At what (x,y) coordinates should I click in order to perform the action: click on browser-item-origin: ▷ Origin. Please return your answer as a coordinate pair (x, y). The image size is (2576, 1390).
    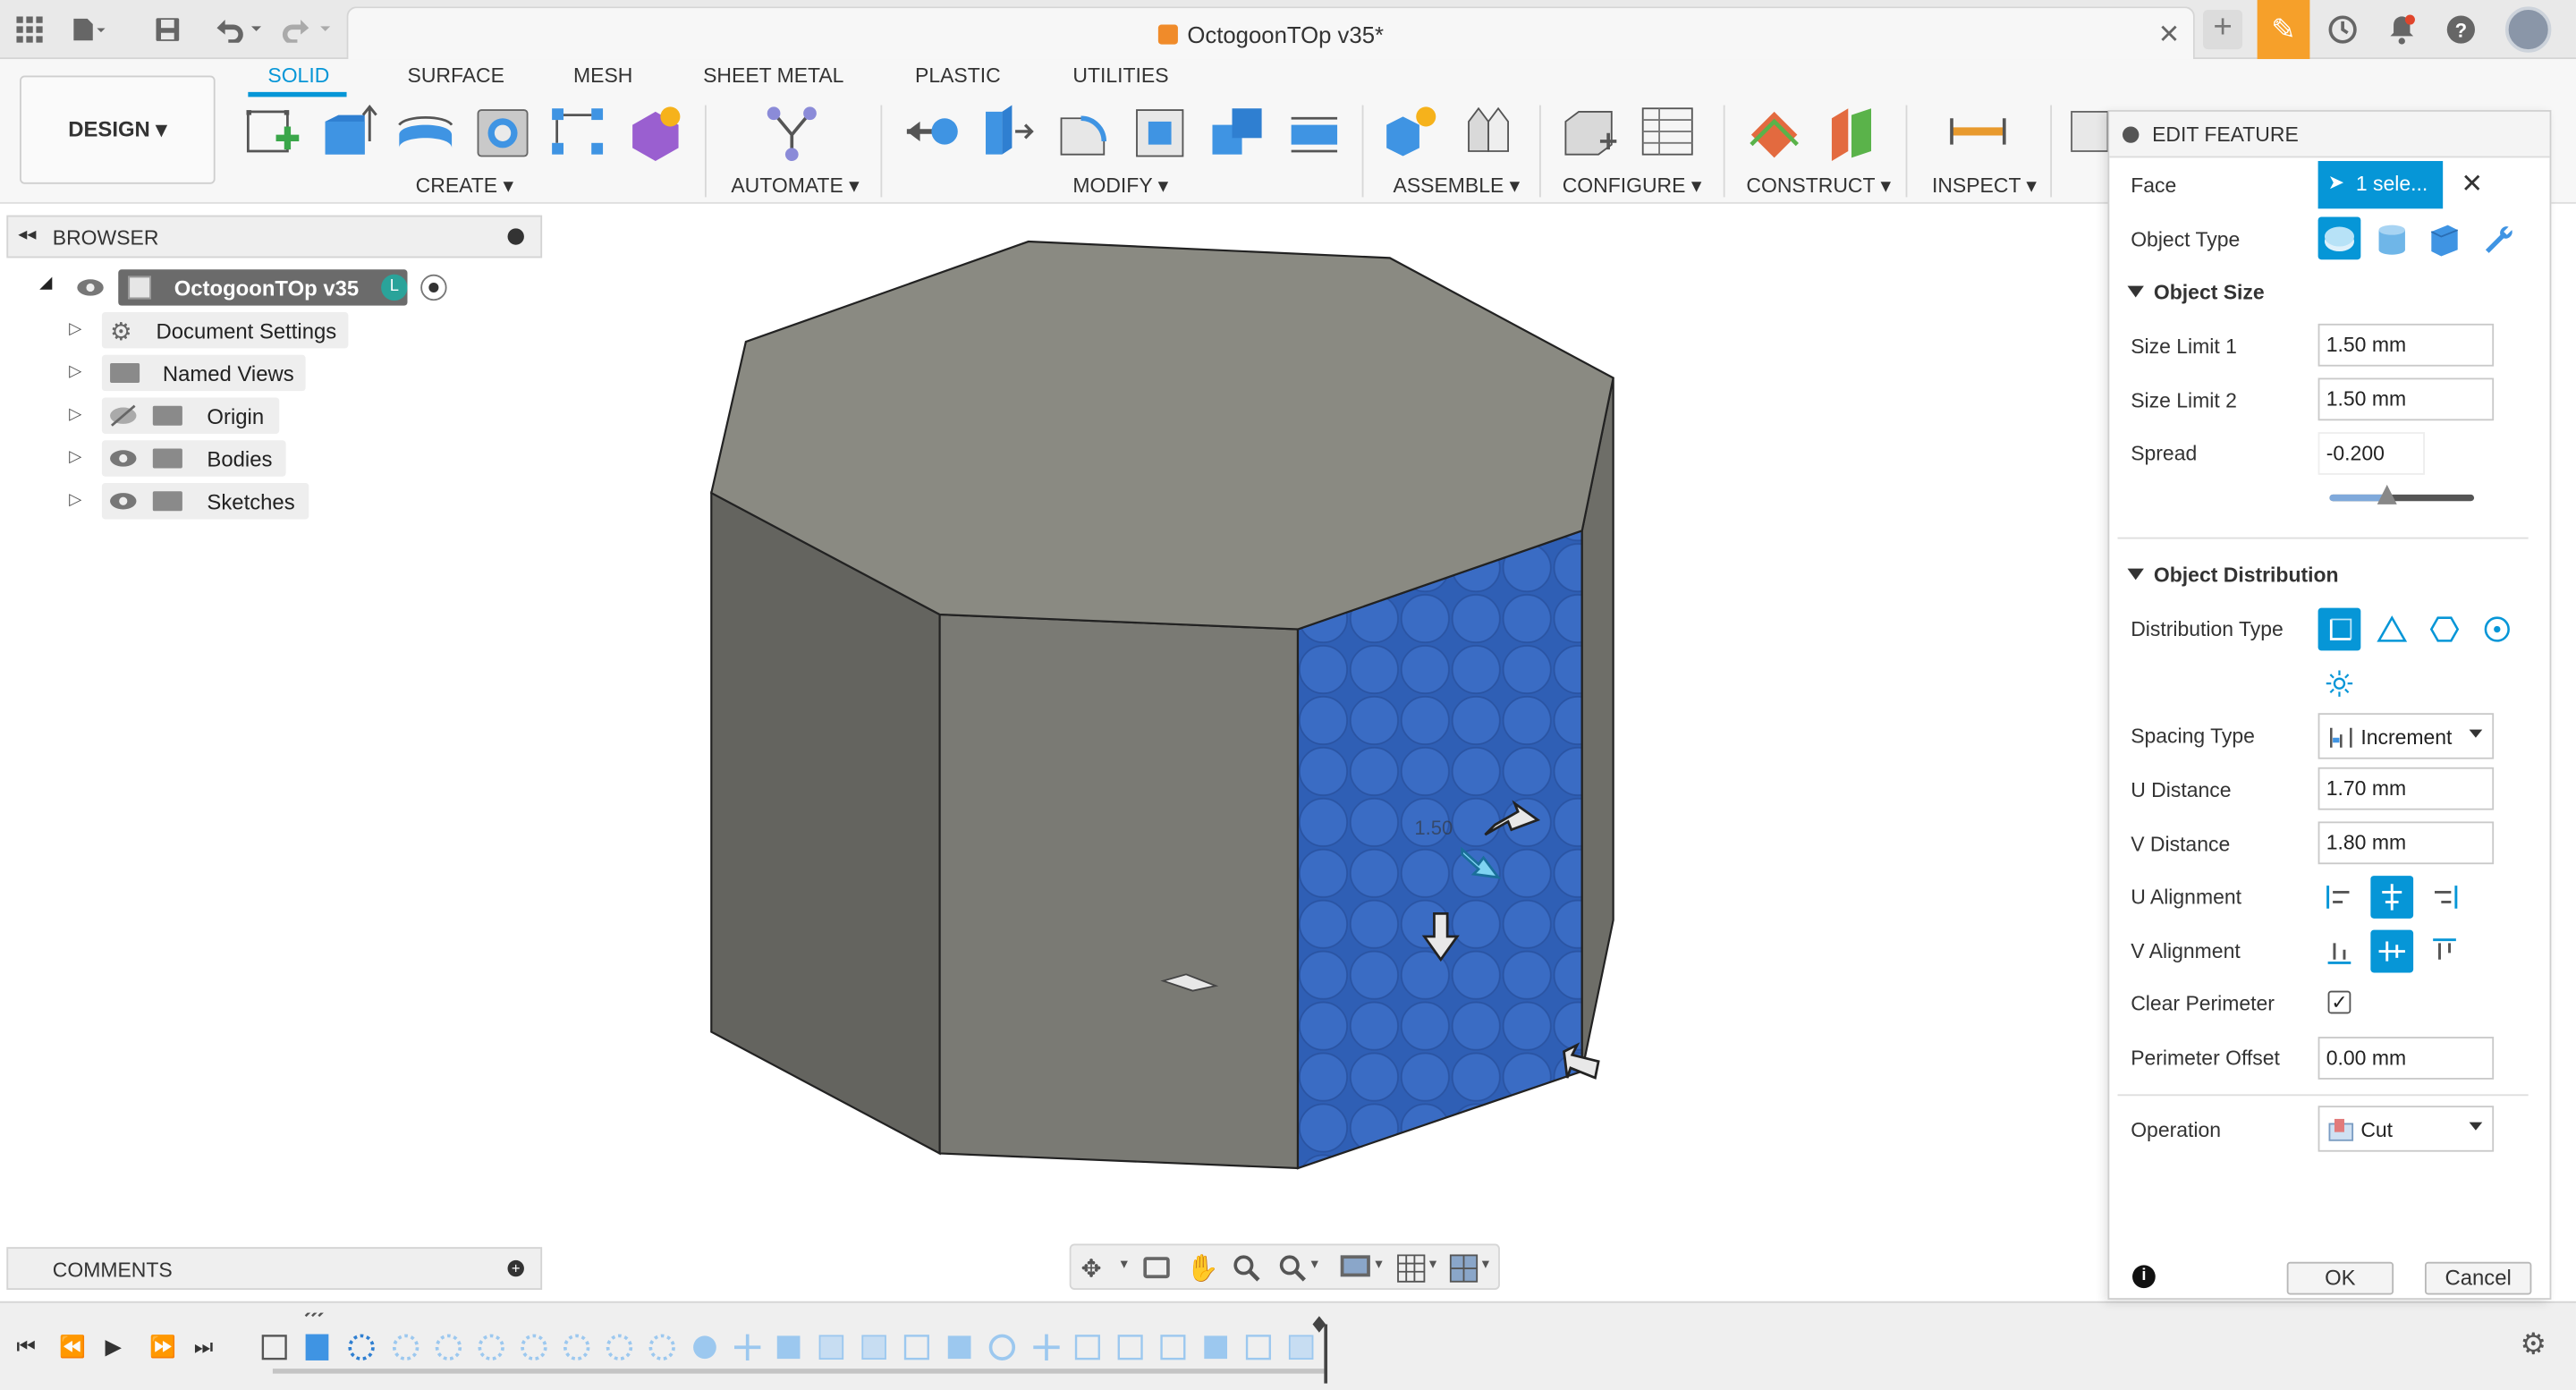
    Looking at the image, I should click on (271, 415).